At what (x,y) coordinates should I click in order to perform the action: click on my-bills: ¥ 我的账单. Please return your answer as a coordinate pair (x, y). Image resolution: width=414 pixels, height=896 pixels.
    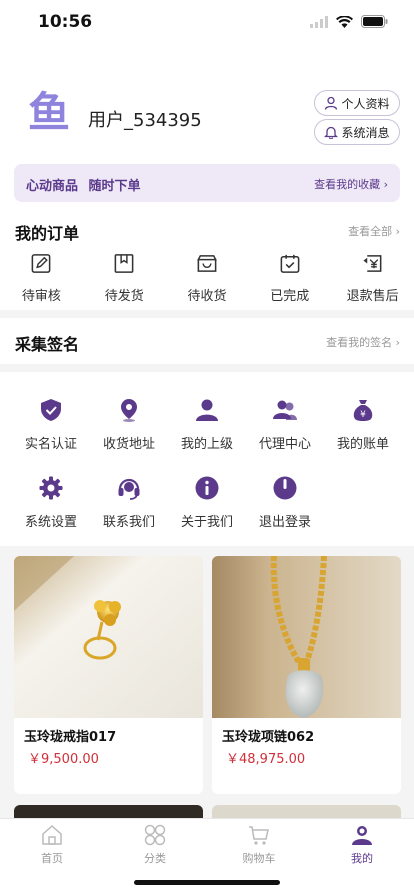
    Looking at the image, I should click on (363, 424).